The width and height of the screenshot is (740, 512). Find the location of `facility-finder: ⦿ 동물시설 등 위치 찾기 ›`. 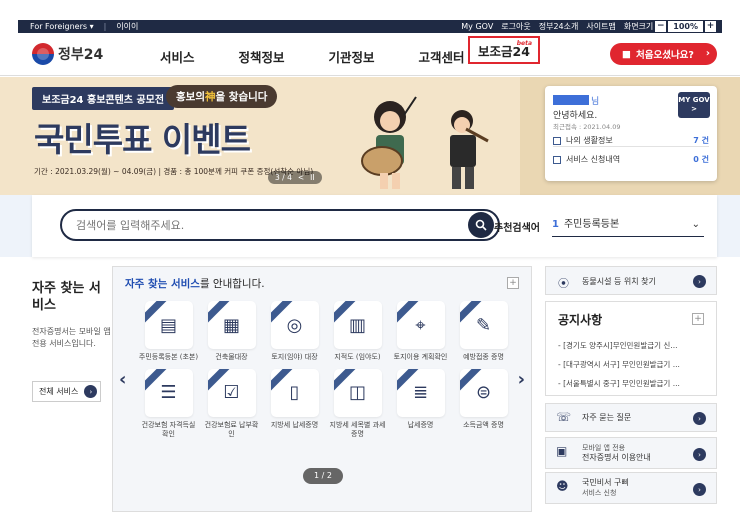

facility-finder: ⦿ 동물시설 등 위치 찾기 › is located at coordinates (631, 280).